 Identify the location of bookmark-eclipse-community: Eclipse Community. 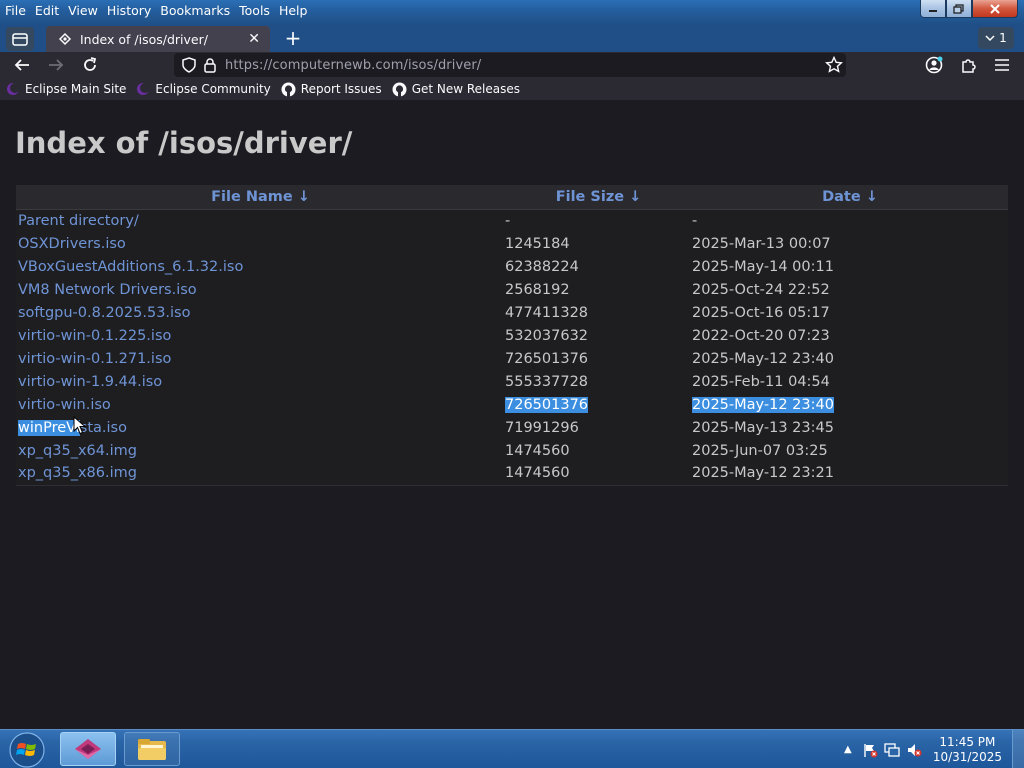
(203, 89).